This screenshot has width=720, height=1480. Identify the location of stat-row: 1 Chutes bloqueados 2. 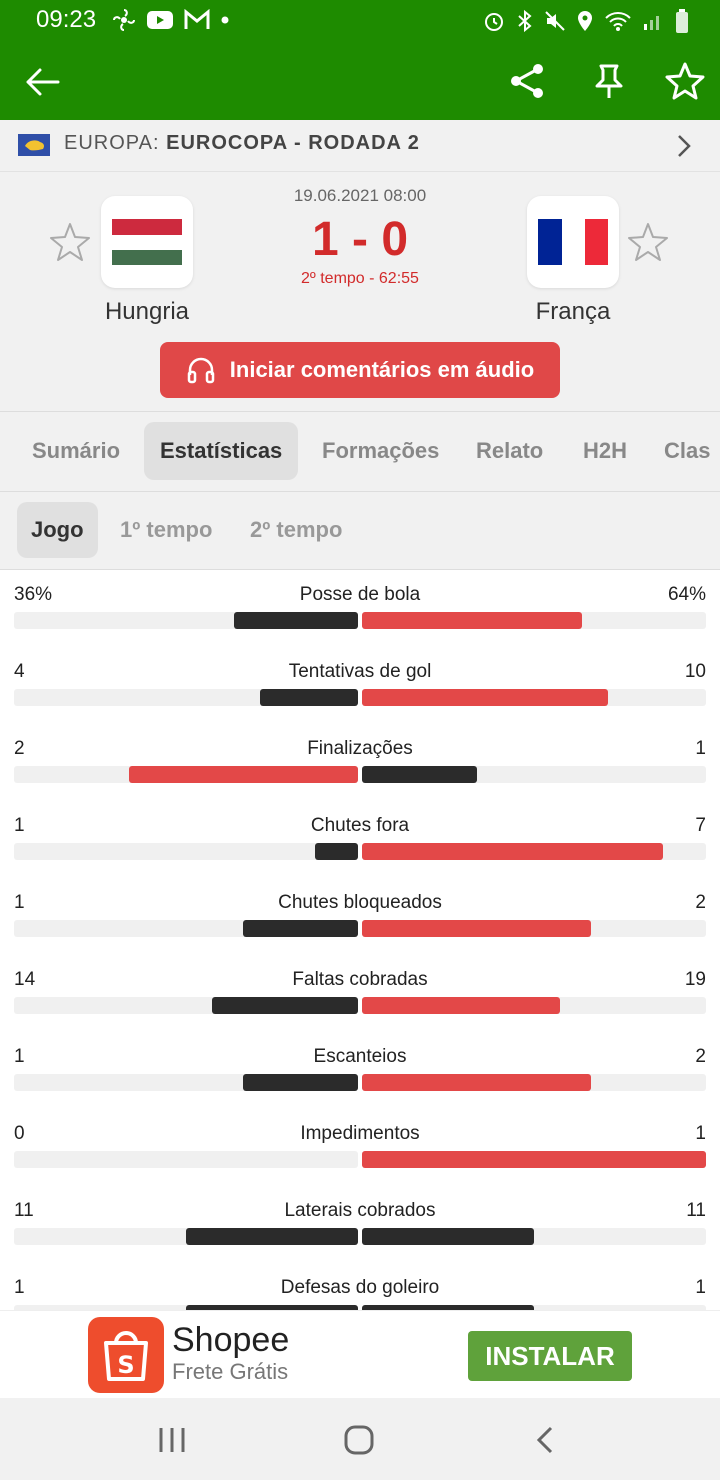
(360, 916).